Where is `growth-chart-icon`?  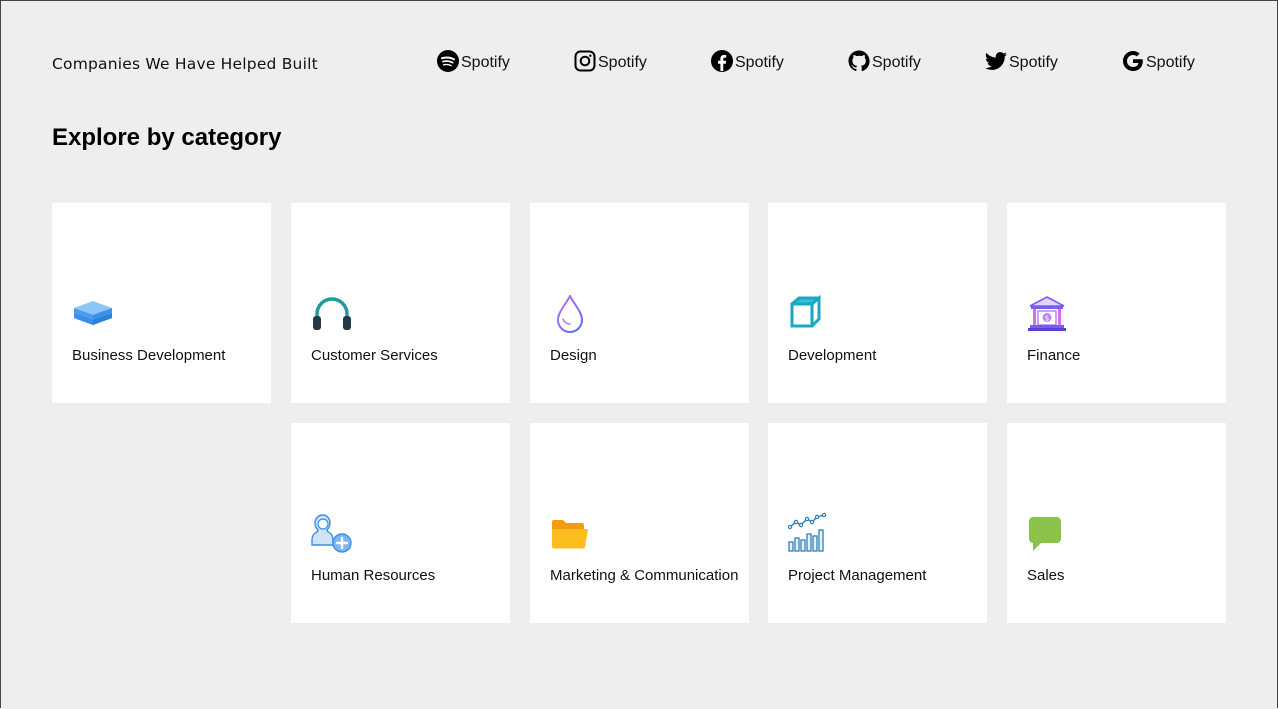
growth-chart-icon is located at coordinates (808, 532).